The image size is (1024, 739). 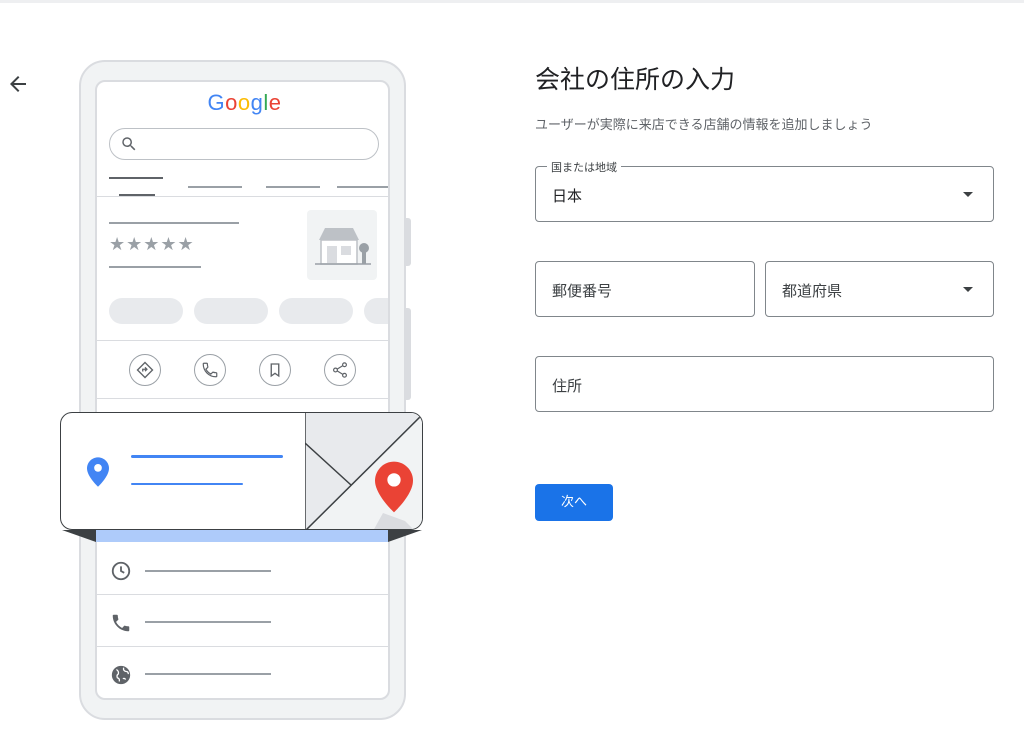 What do you see at coordinates (645, 289) in the screenshot?
I see `postal-code-field: 郵便番号` at bounding box center [645, 289].